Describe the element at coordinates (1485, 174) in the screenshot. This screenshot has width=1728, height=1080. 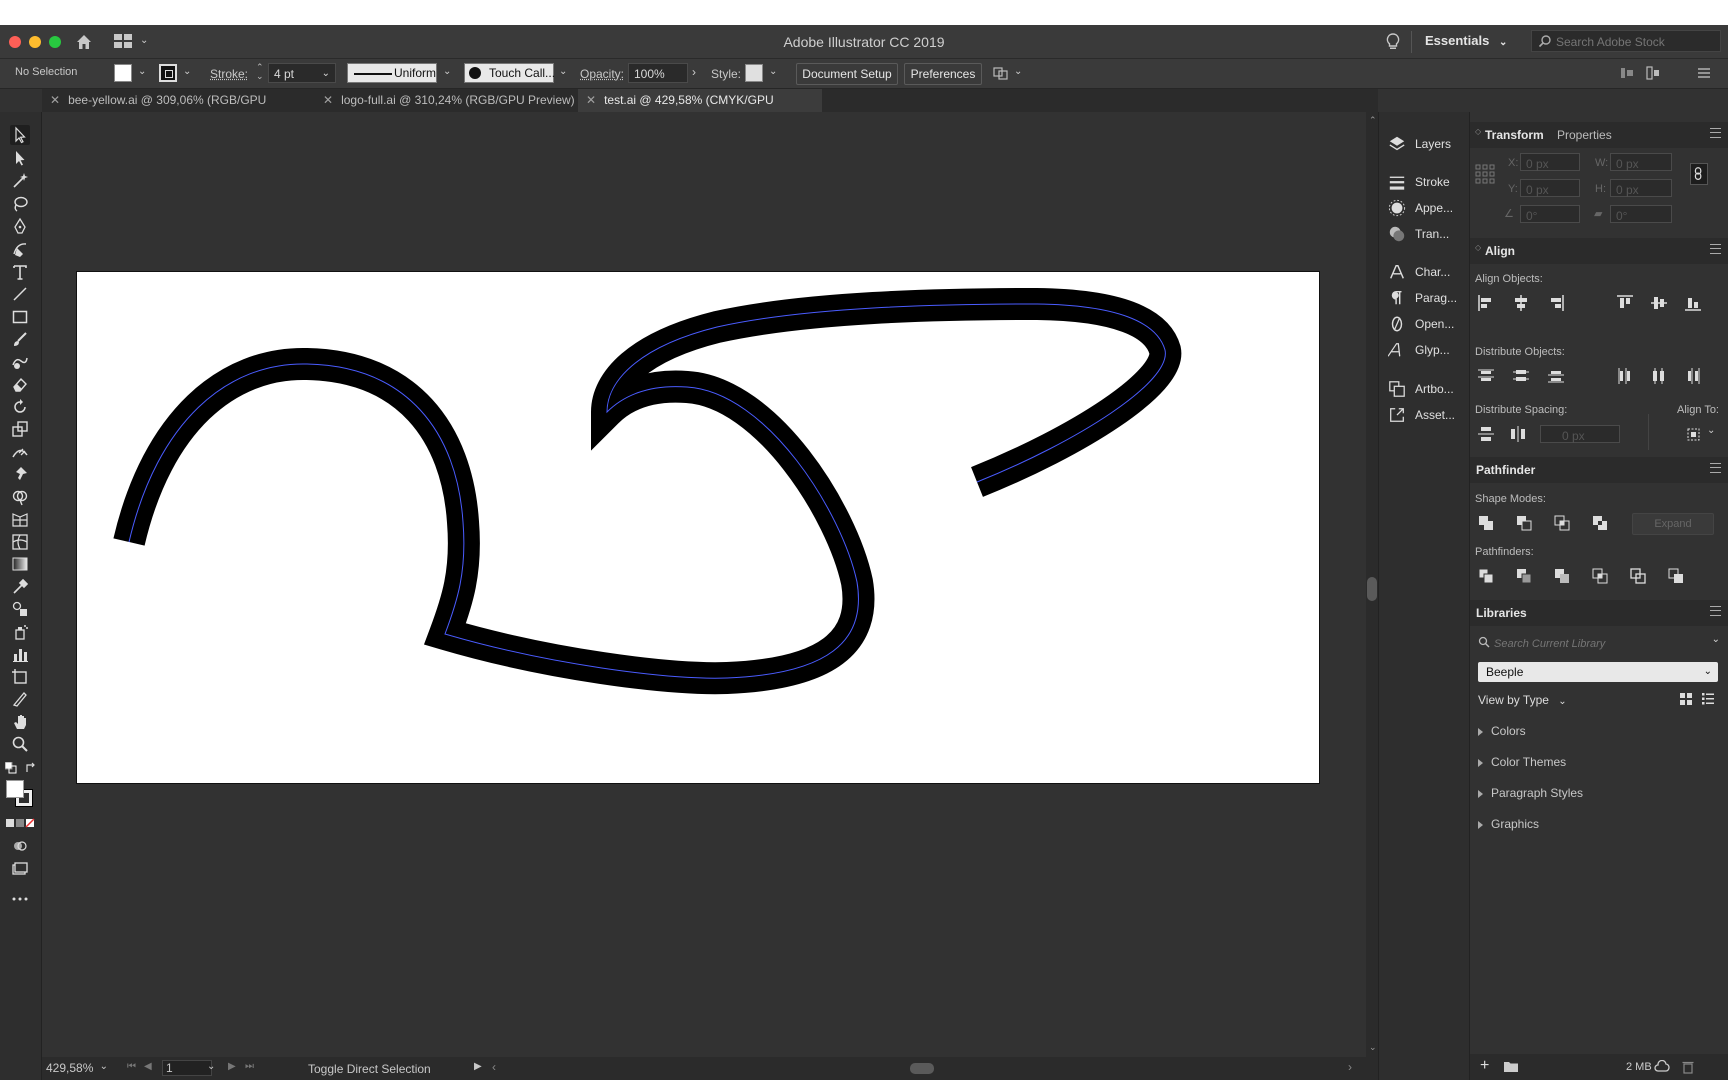
I see `reference-point-icon` at that location.